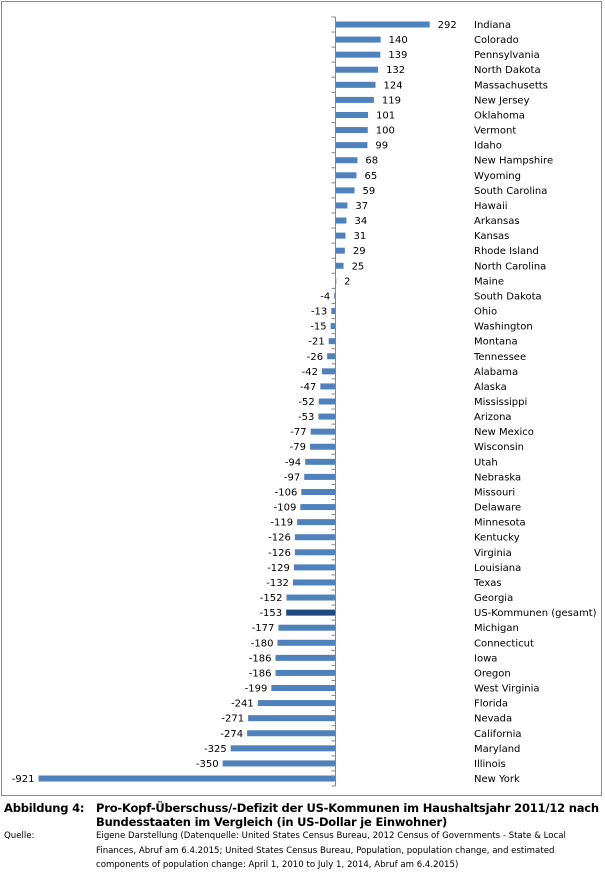  Describe the element at coordinates (325, 296) in the screenshot. I see `value-label: -4` at that location.